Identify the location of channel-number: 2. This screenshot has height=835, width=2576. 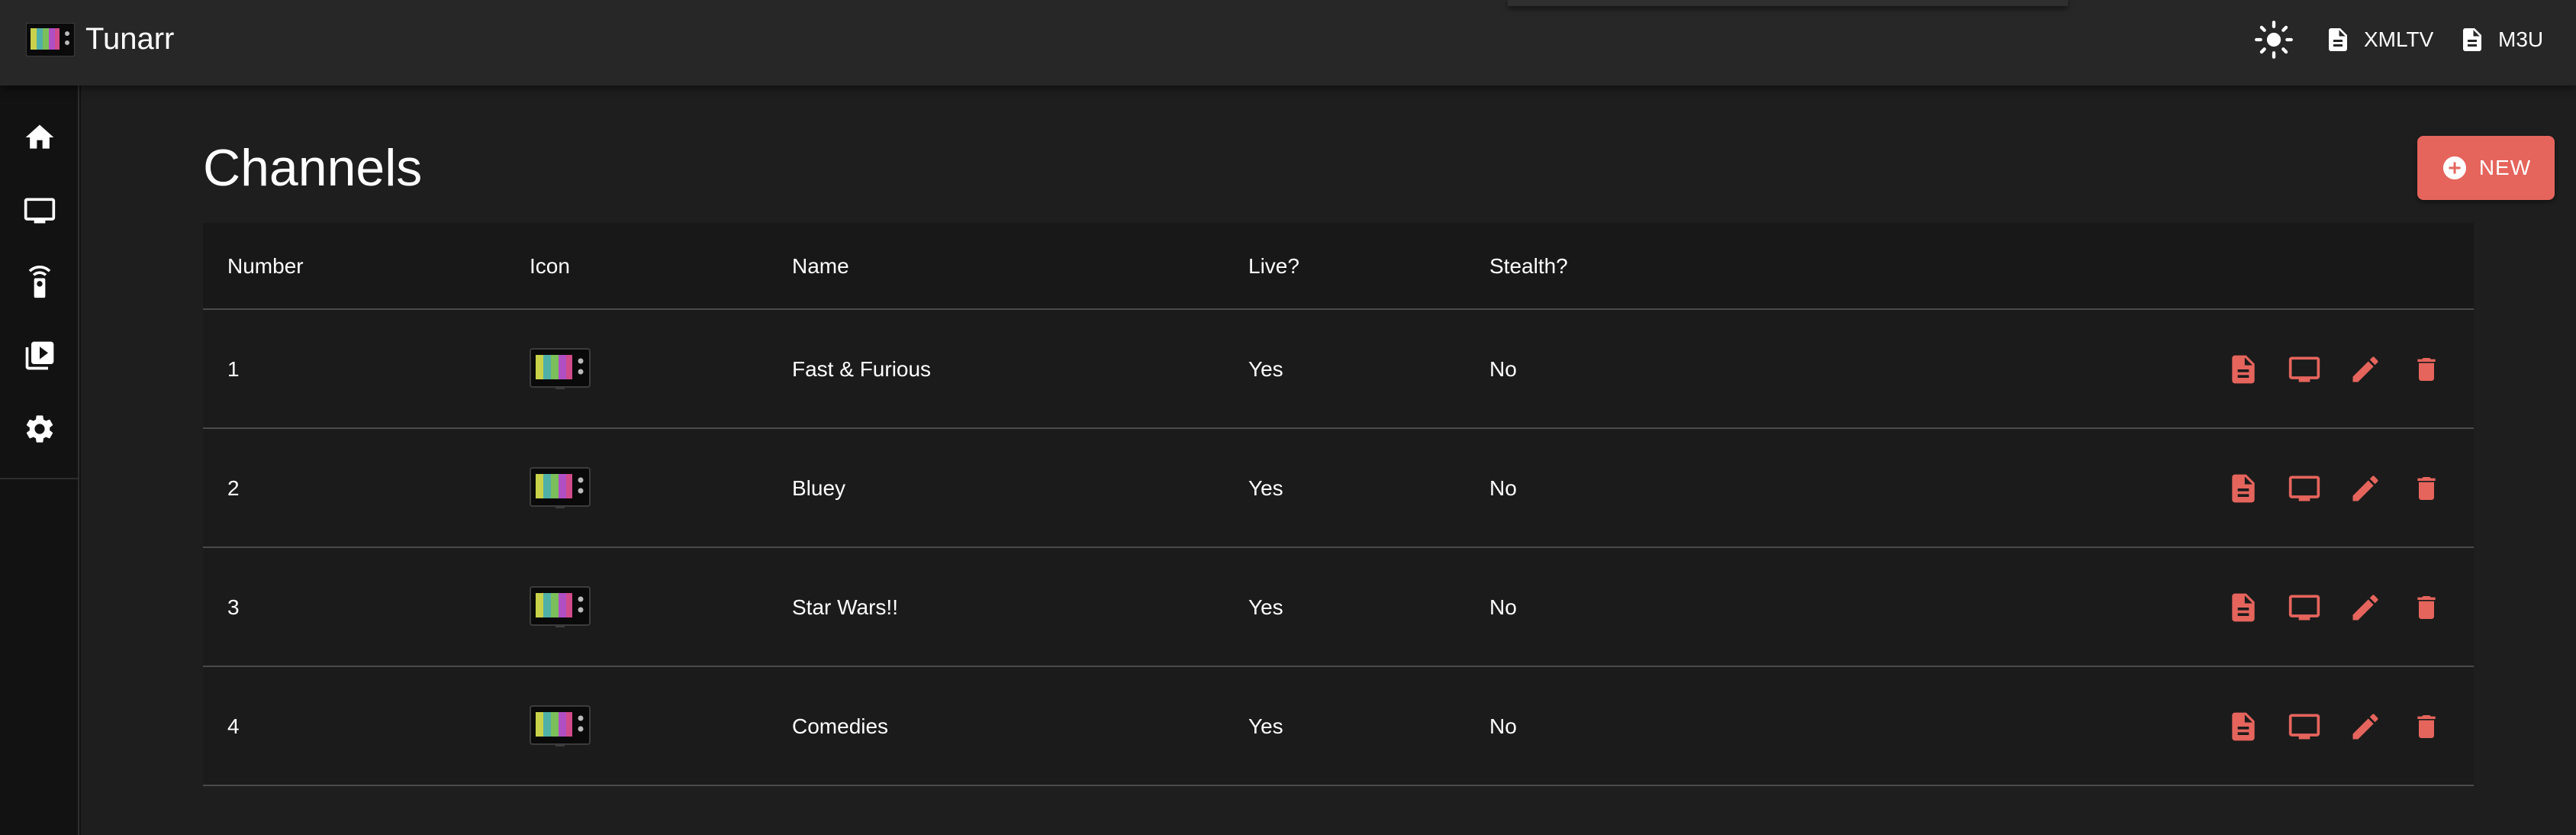
(233, 488).